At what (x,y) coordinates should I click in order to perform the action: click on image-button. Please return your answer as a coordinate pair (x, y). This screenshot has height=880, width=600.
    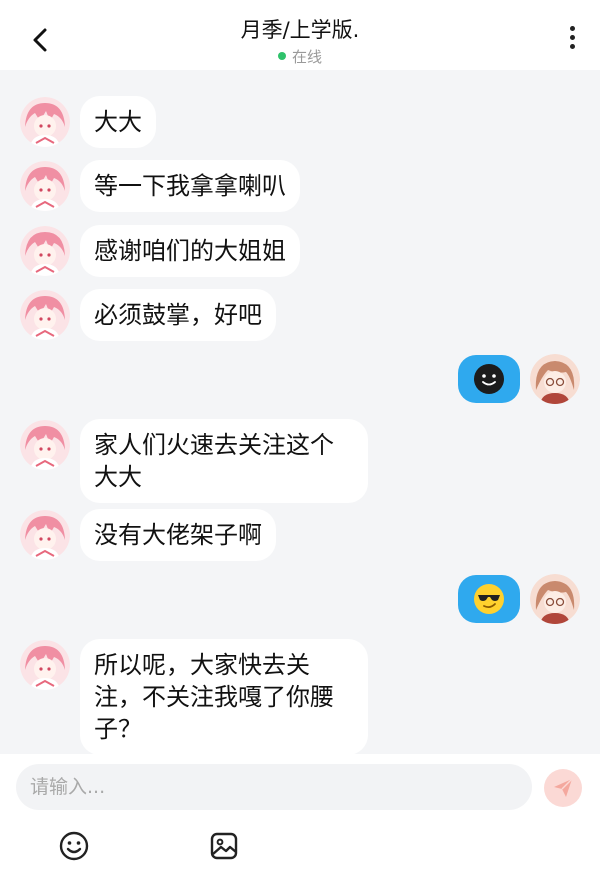
    Looking at the image, I should click on (224, 846).